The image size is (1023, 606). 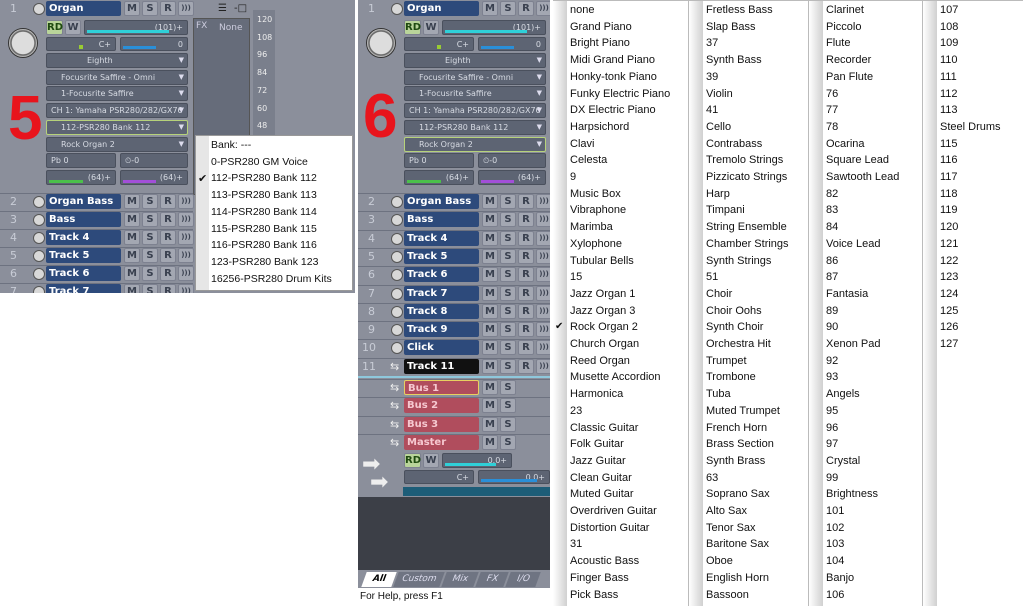 What do you see at coordinates (604, 327) in the screenshot?
I see `program-item: Rock Organ 2` at bounding box center [604, 327].